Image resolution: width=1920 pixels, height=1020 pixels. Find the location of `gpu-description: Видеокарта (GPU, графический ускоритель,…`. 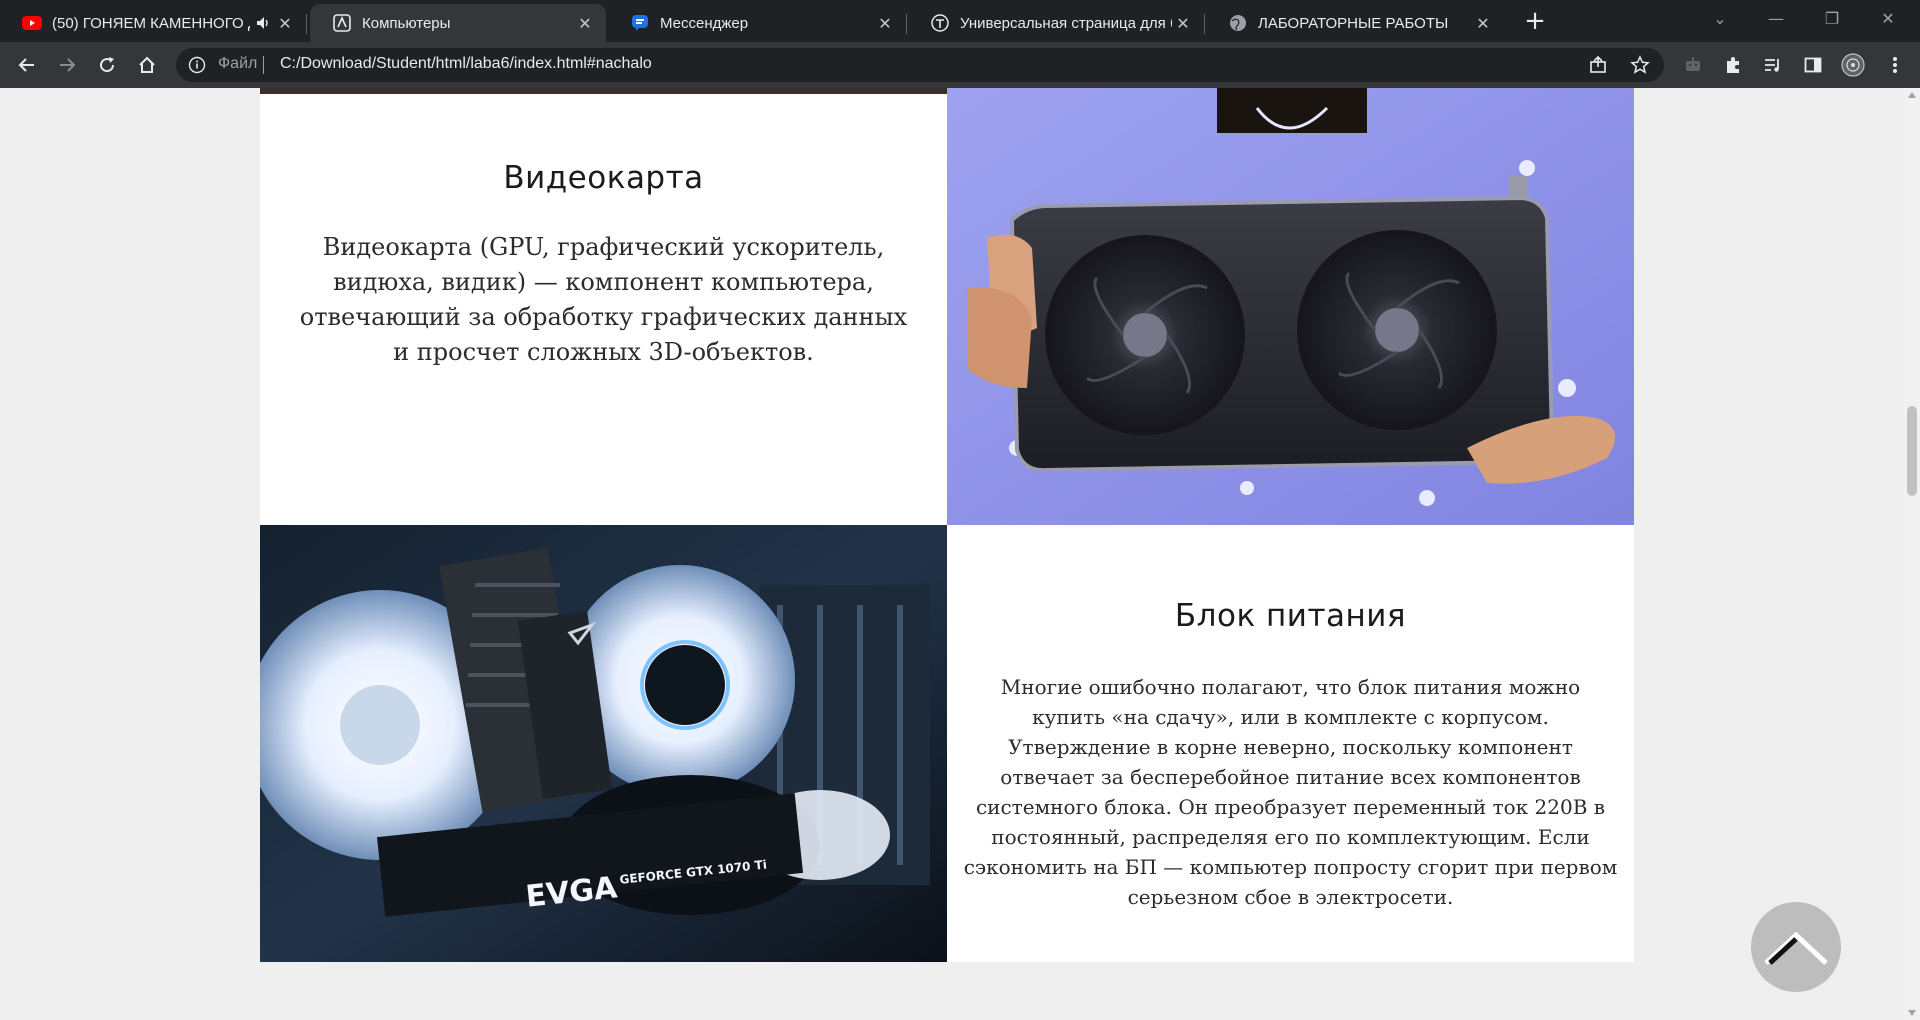

gpu-description: Видеокарта (GPU, графический ускоритель,… is located at coordinates (603, 299).